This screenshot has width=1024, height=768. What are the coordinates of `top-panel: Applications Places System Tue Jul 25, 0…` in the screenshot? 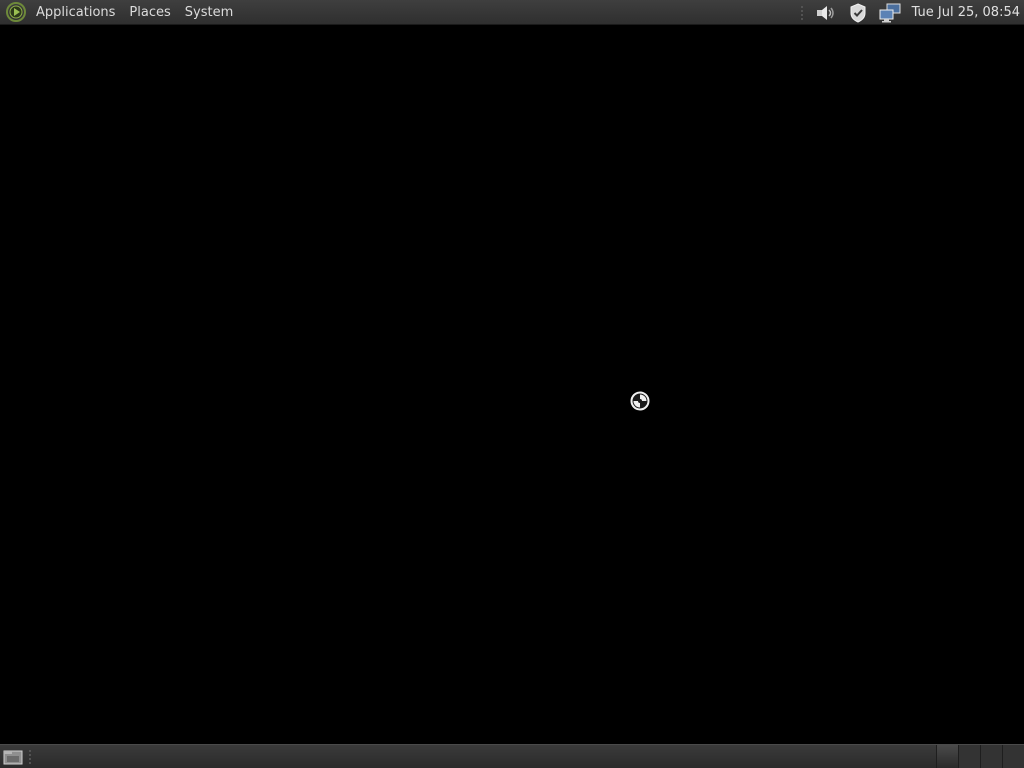 It's located at (512, 12).